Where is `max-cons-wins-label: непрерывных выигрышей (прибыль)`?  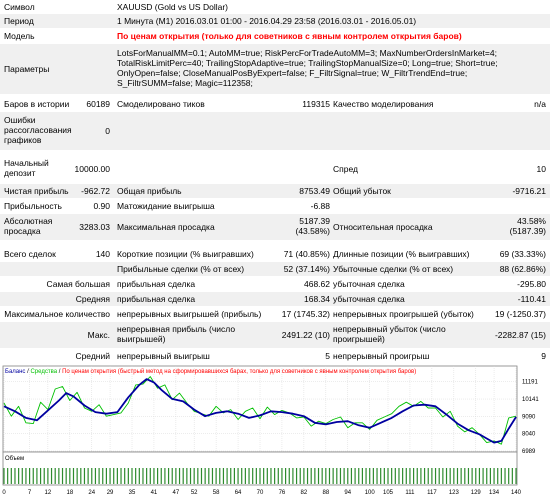
max-cons-wins-label: непрерывных выигрышей (прибыль) is located at coordinates (189, 314).